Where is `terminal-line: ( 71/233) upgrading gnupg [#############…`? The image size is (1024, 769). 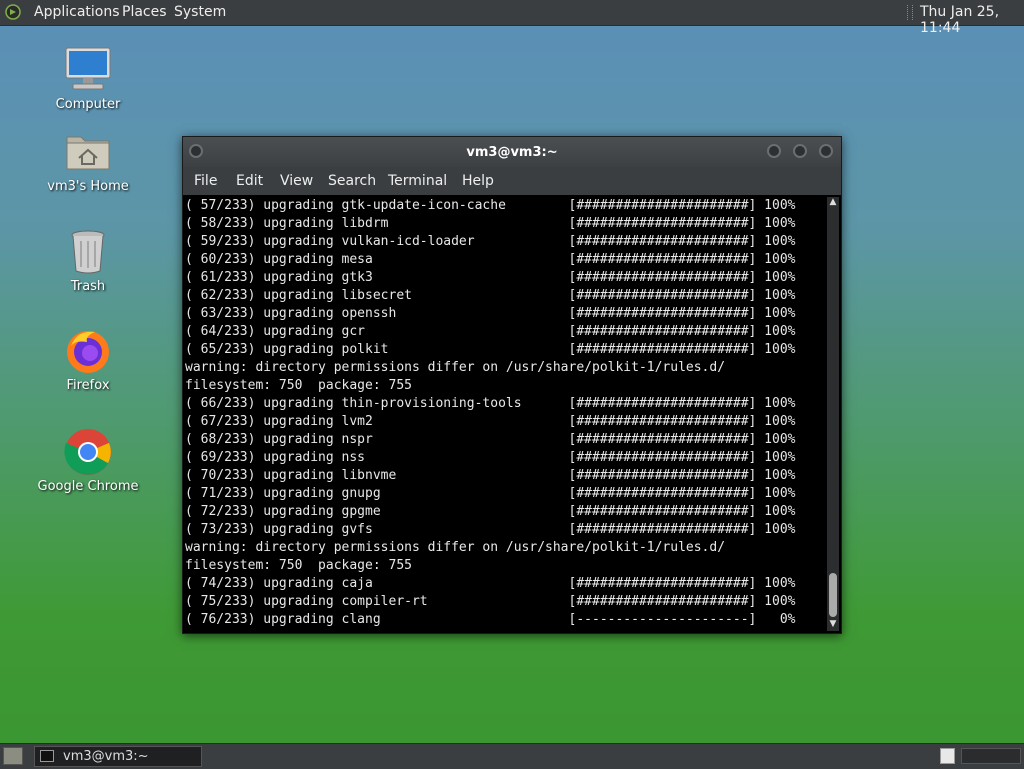 terminal-line: ( 71/233) upgrading gnupg [#############… is located at coordinates (490, 493).